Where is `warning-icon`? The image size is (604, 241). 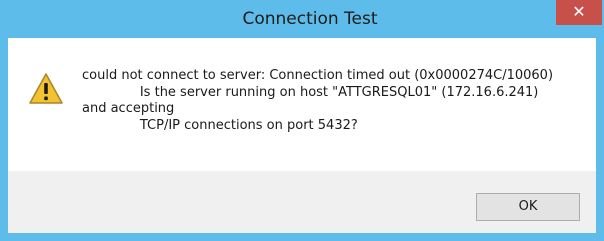 warning-icon is located at coordinates (46, 88).